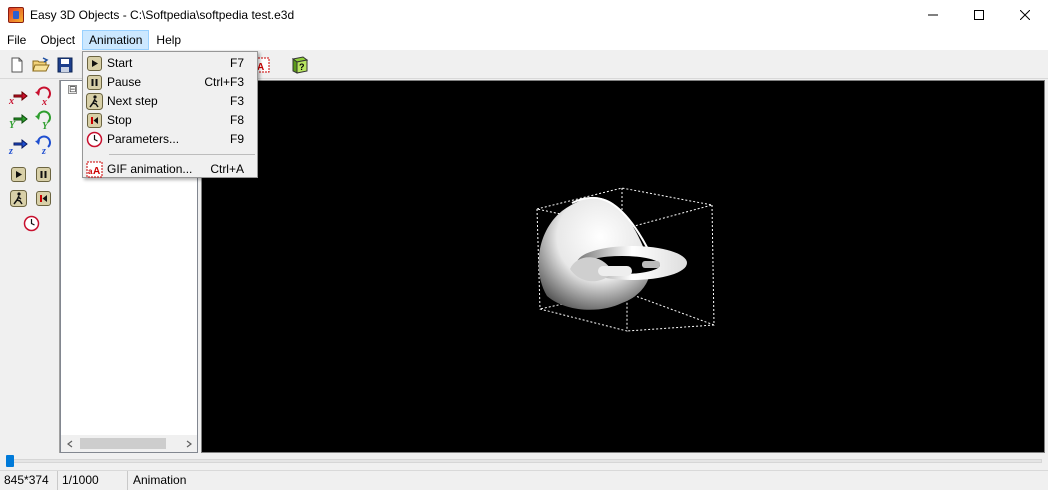 This screenshot has width=1048, height=490. I want to click on new-file-button, so click(17, 65).